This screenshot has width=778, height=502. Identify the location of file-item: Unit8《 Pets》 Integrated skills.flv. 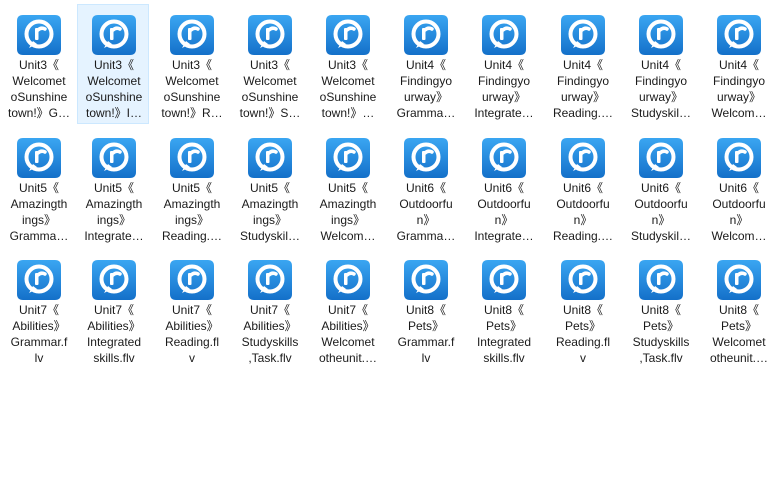
(503, 309).